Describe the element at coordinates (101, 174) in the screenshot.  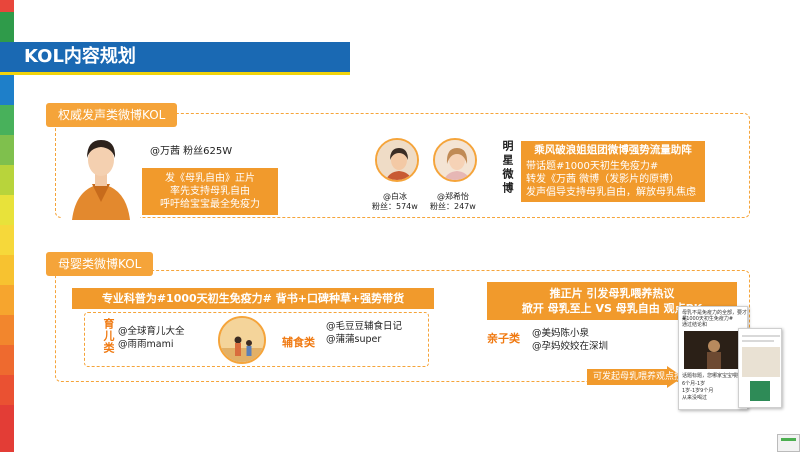
I see `main-kol-photo` at that location.